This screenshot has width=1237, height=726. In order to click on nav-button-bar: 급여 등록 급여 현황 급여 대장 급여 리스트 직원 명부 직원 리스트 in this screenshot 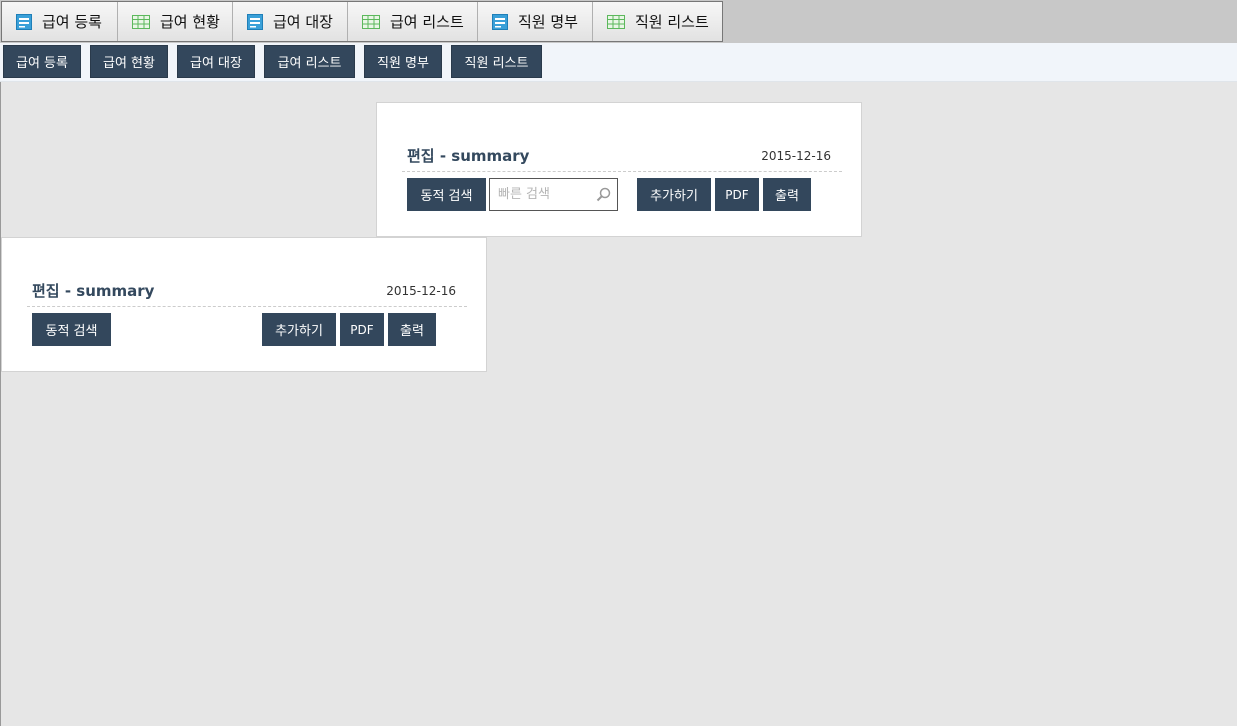, I will do `click(618, 62)`.